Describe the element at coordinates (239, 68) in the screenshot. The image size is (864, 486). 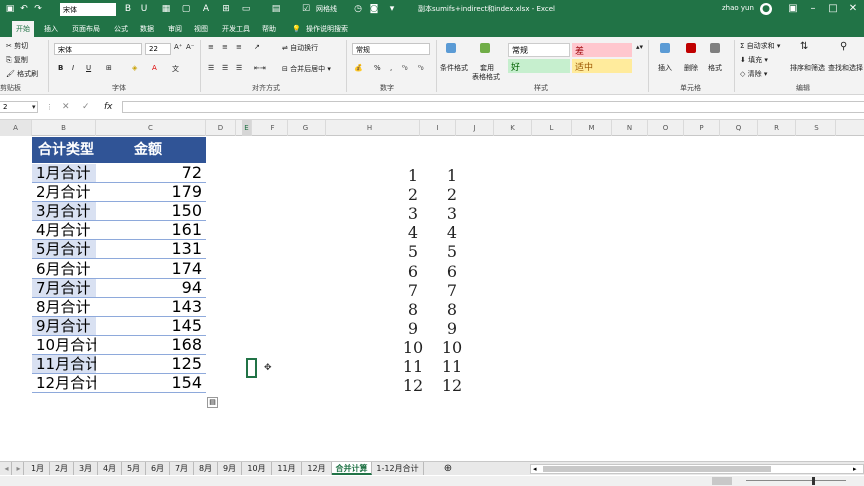
I see `align-right-icon: ☰` at that location.